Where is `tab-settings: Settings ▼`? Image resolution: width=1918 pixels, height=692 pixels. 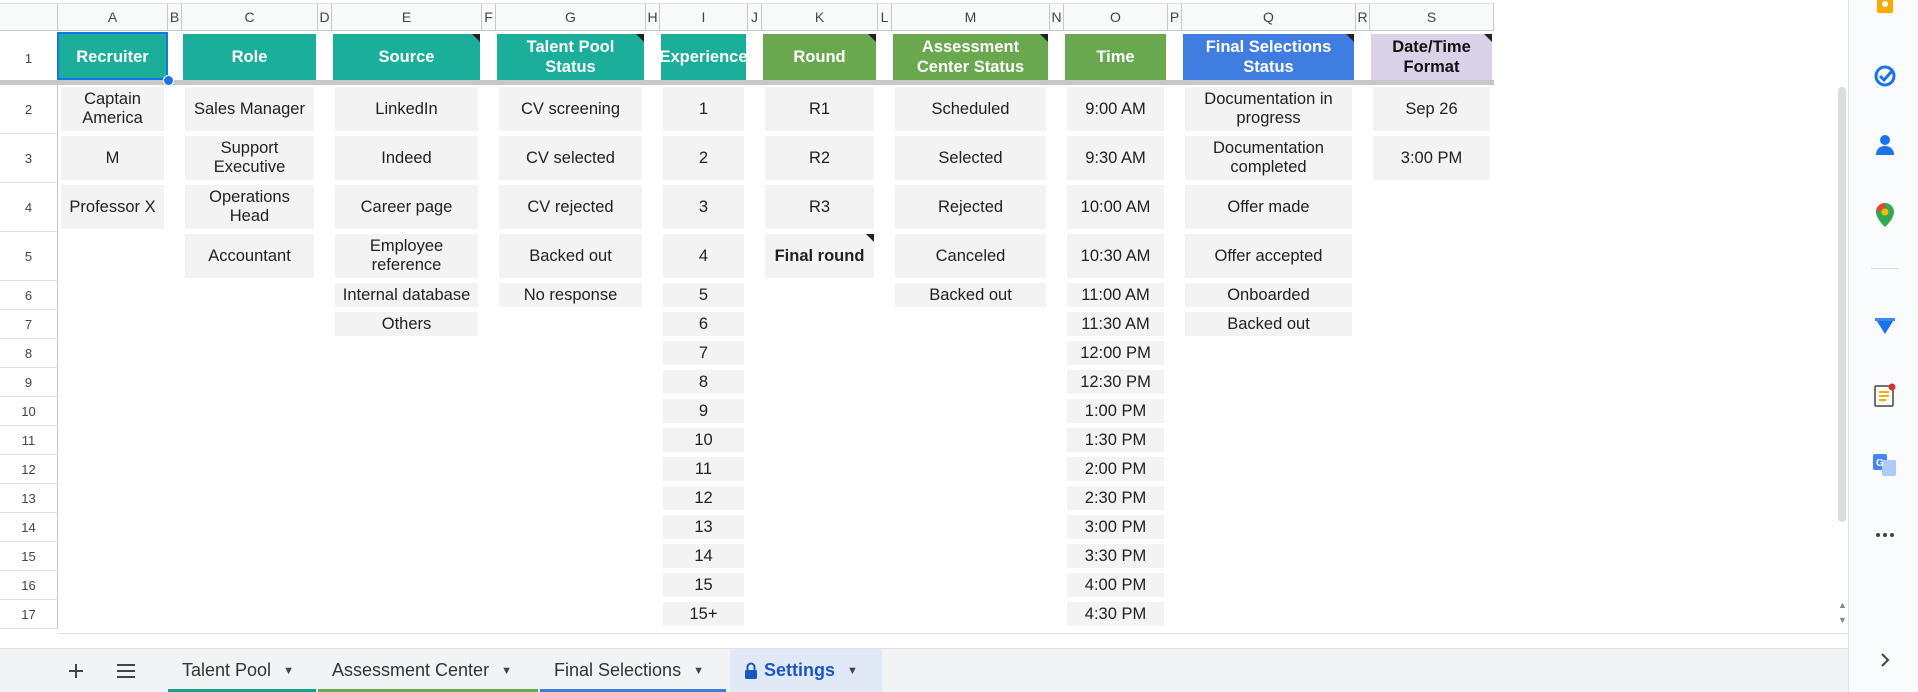
tab-settings: Settings ▼ is located at coordinates (806, 670).